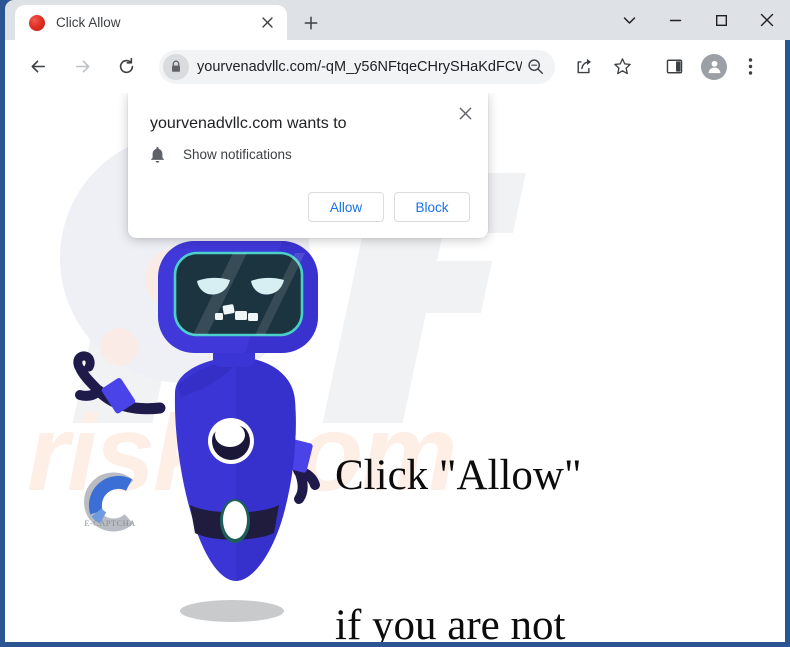 This screenshot has width=790, height=647. What do you see at coordinates (237, 154) in the screenshot?
I see `permission-label: Show notifications` at bounding box center [237, 154].